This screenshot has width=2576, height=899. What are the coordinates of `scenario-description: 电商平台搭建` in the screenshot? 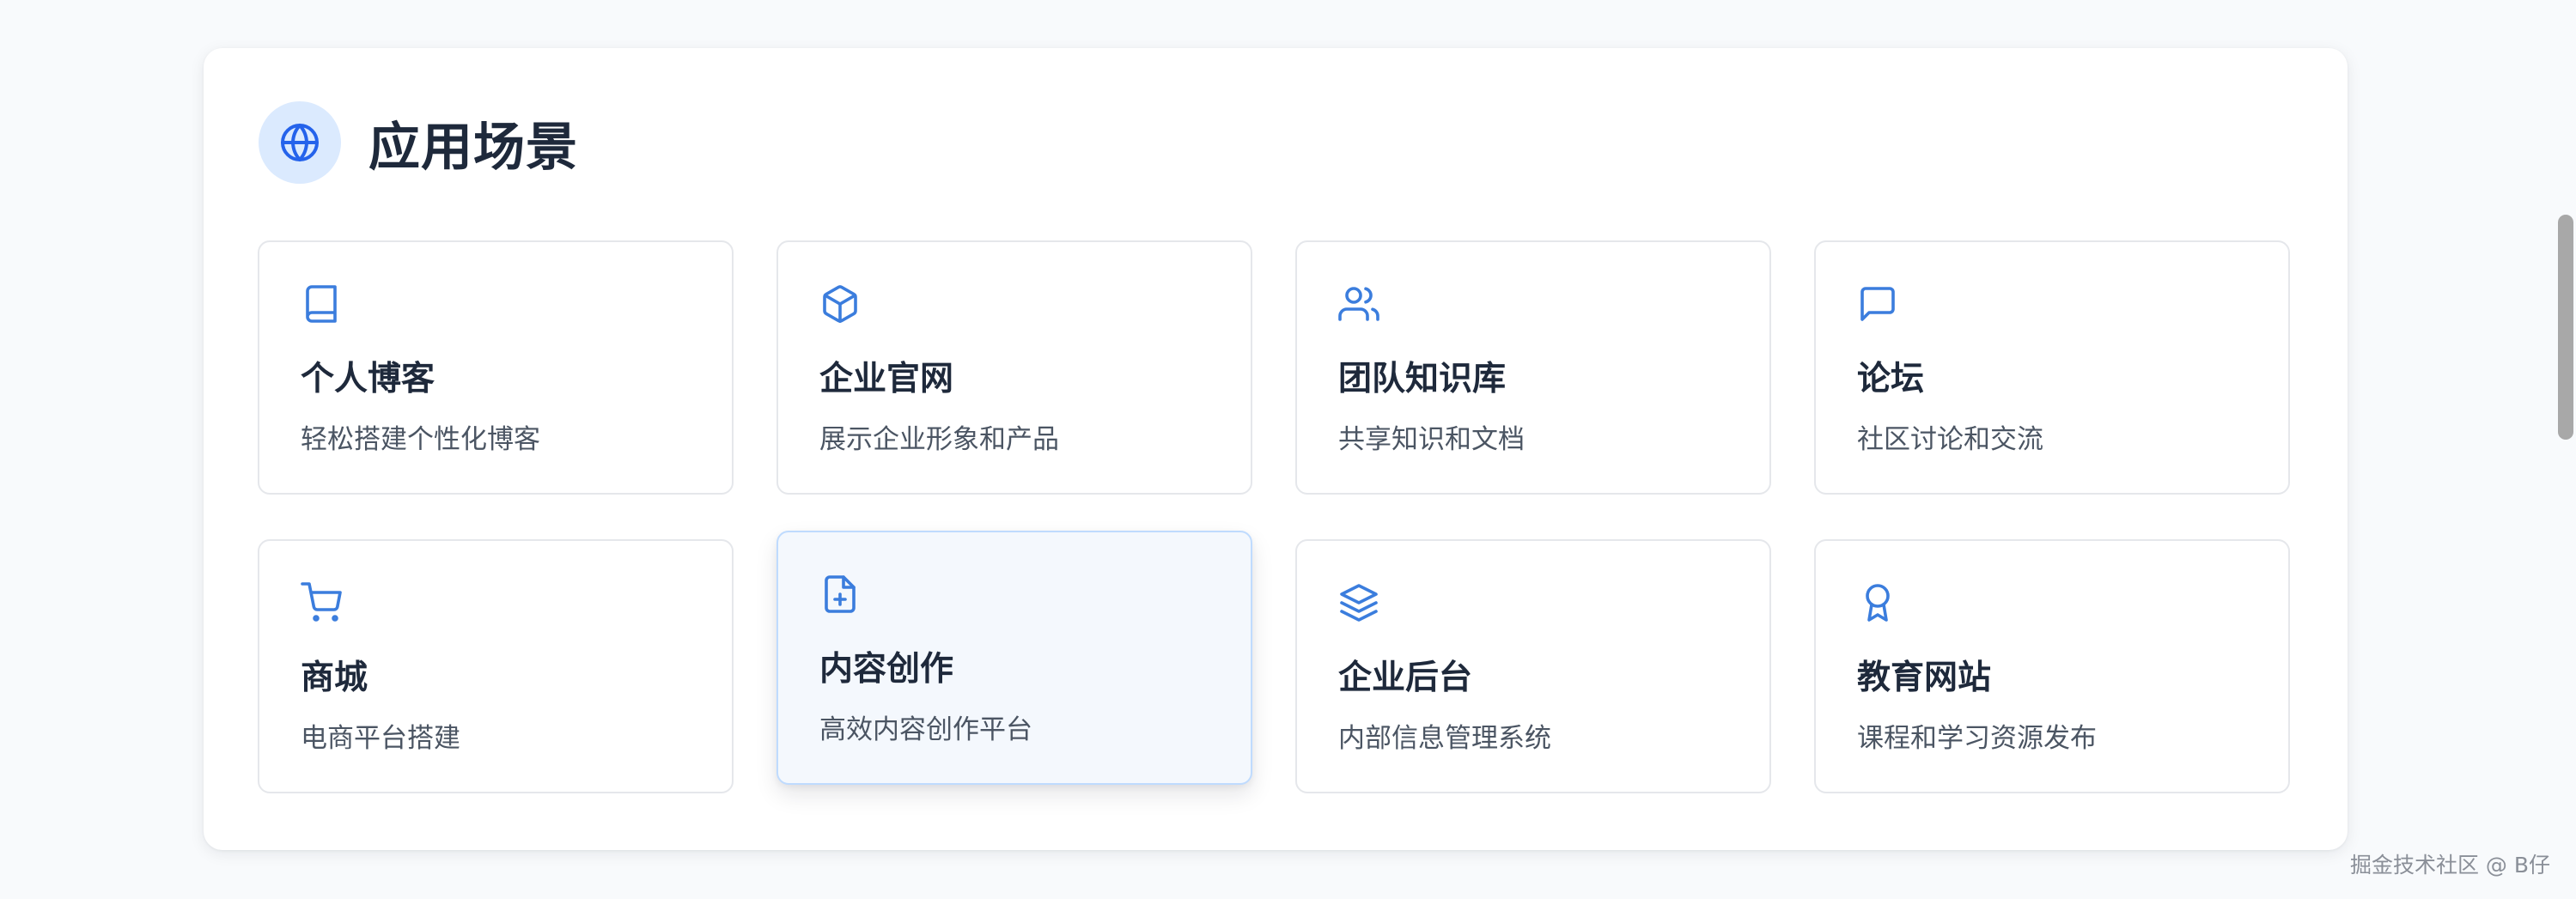 It's located at (380, 738).